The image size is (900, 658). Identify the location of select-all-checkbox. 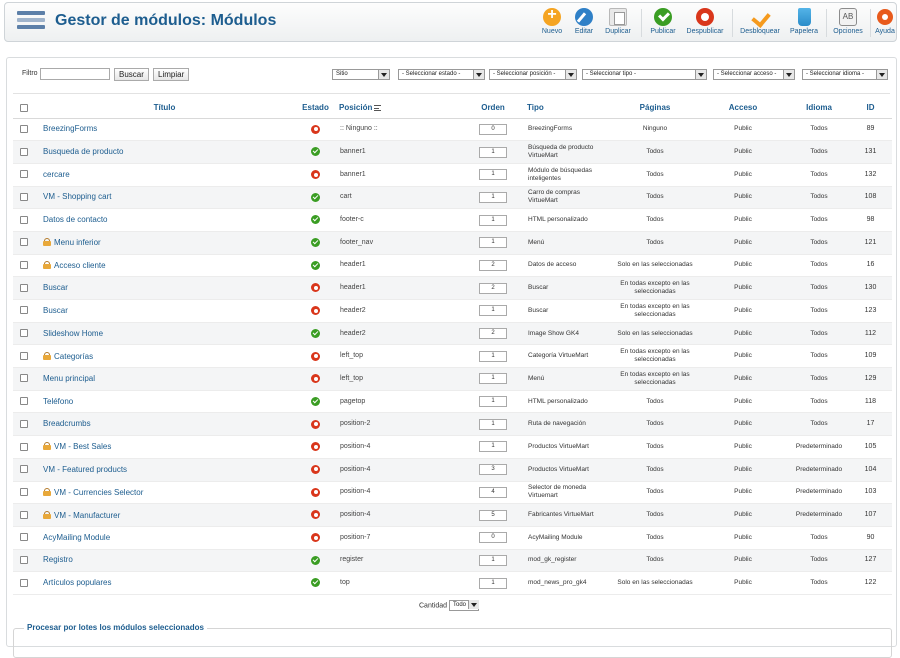
(24, 108).